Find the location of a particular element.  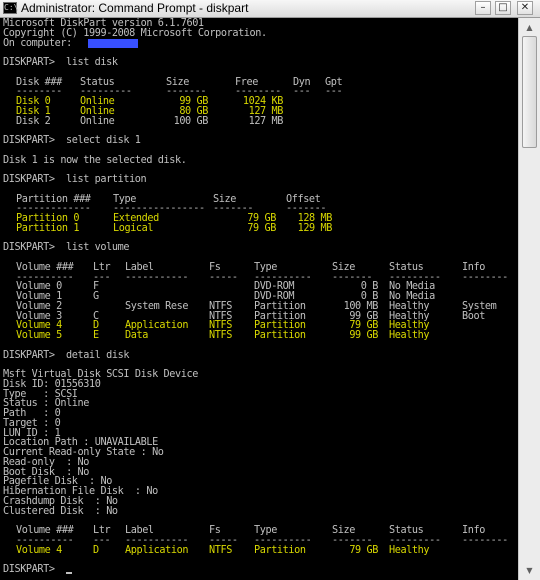

volume-table-cell: E is located at coordinates (96, 335).